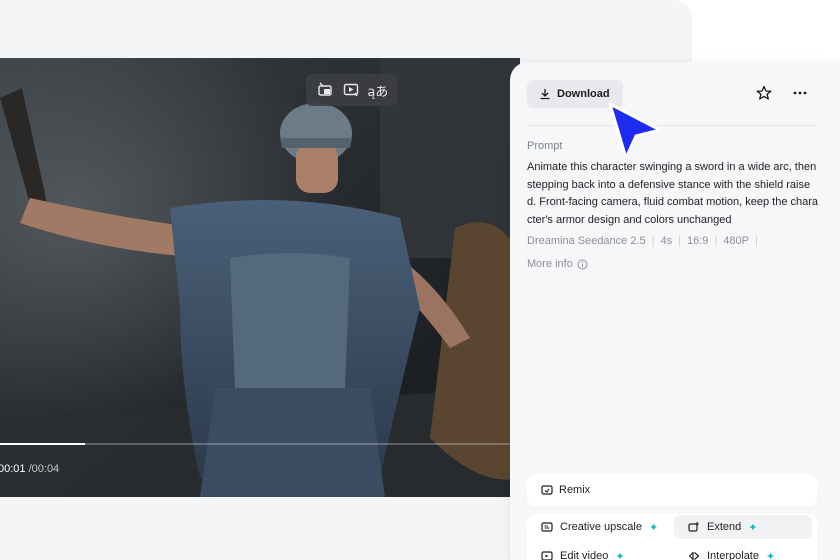 The image size is (840, 560). What do you see at coordinates (378, 90) in the screenshot?
I see `translate-icon: ąあ` at bounding box center [378, 90].